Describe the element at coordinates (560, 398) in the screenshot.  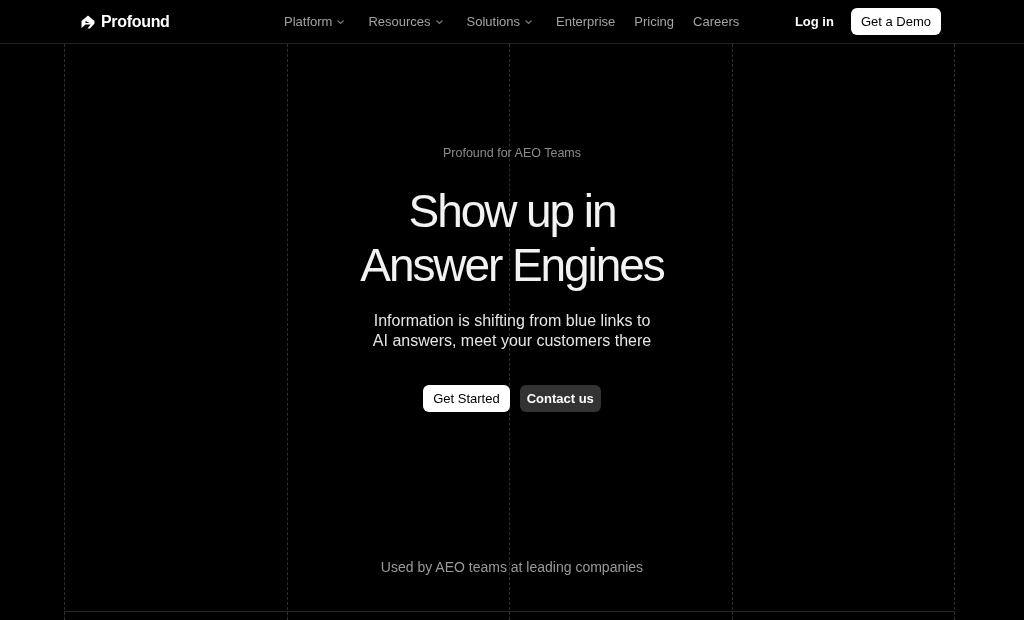
I see `contact-button: Contact us` at that location.